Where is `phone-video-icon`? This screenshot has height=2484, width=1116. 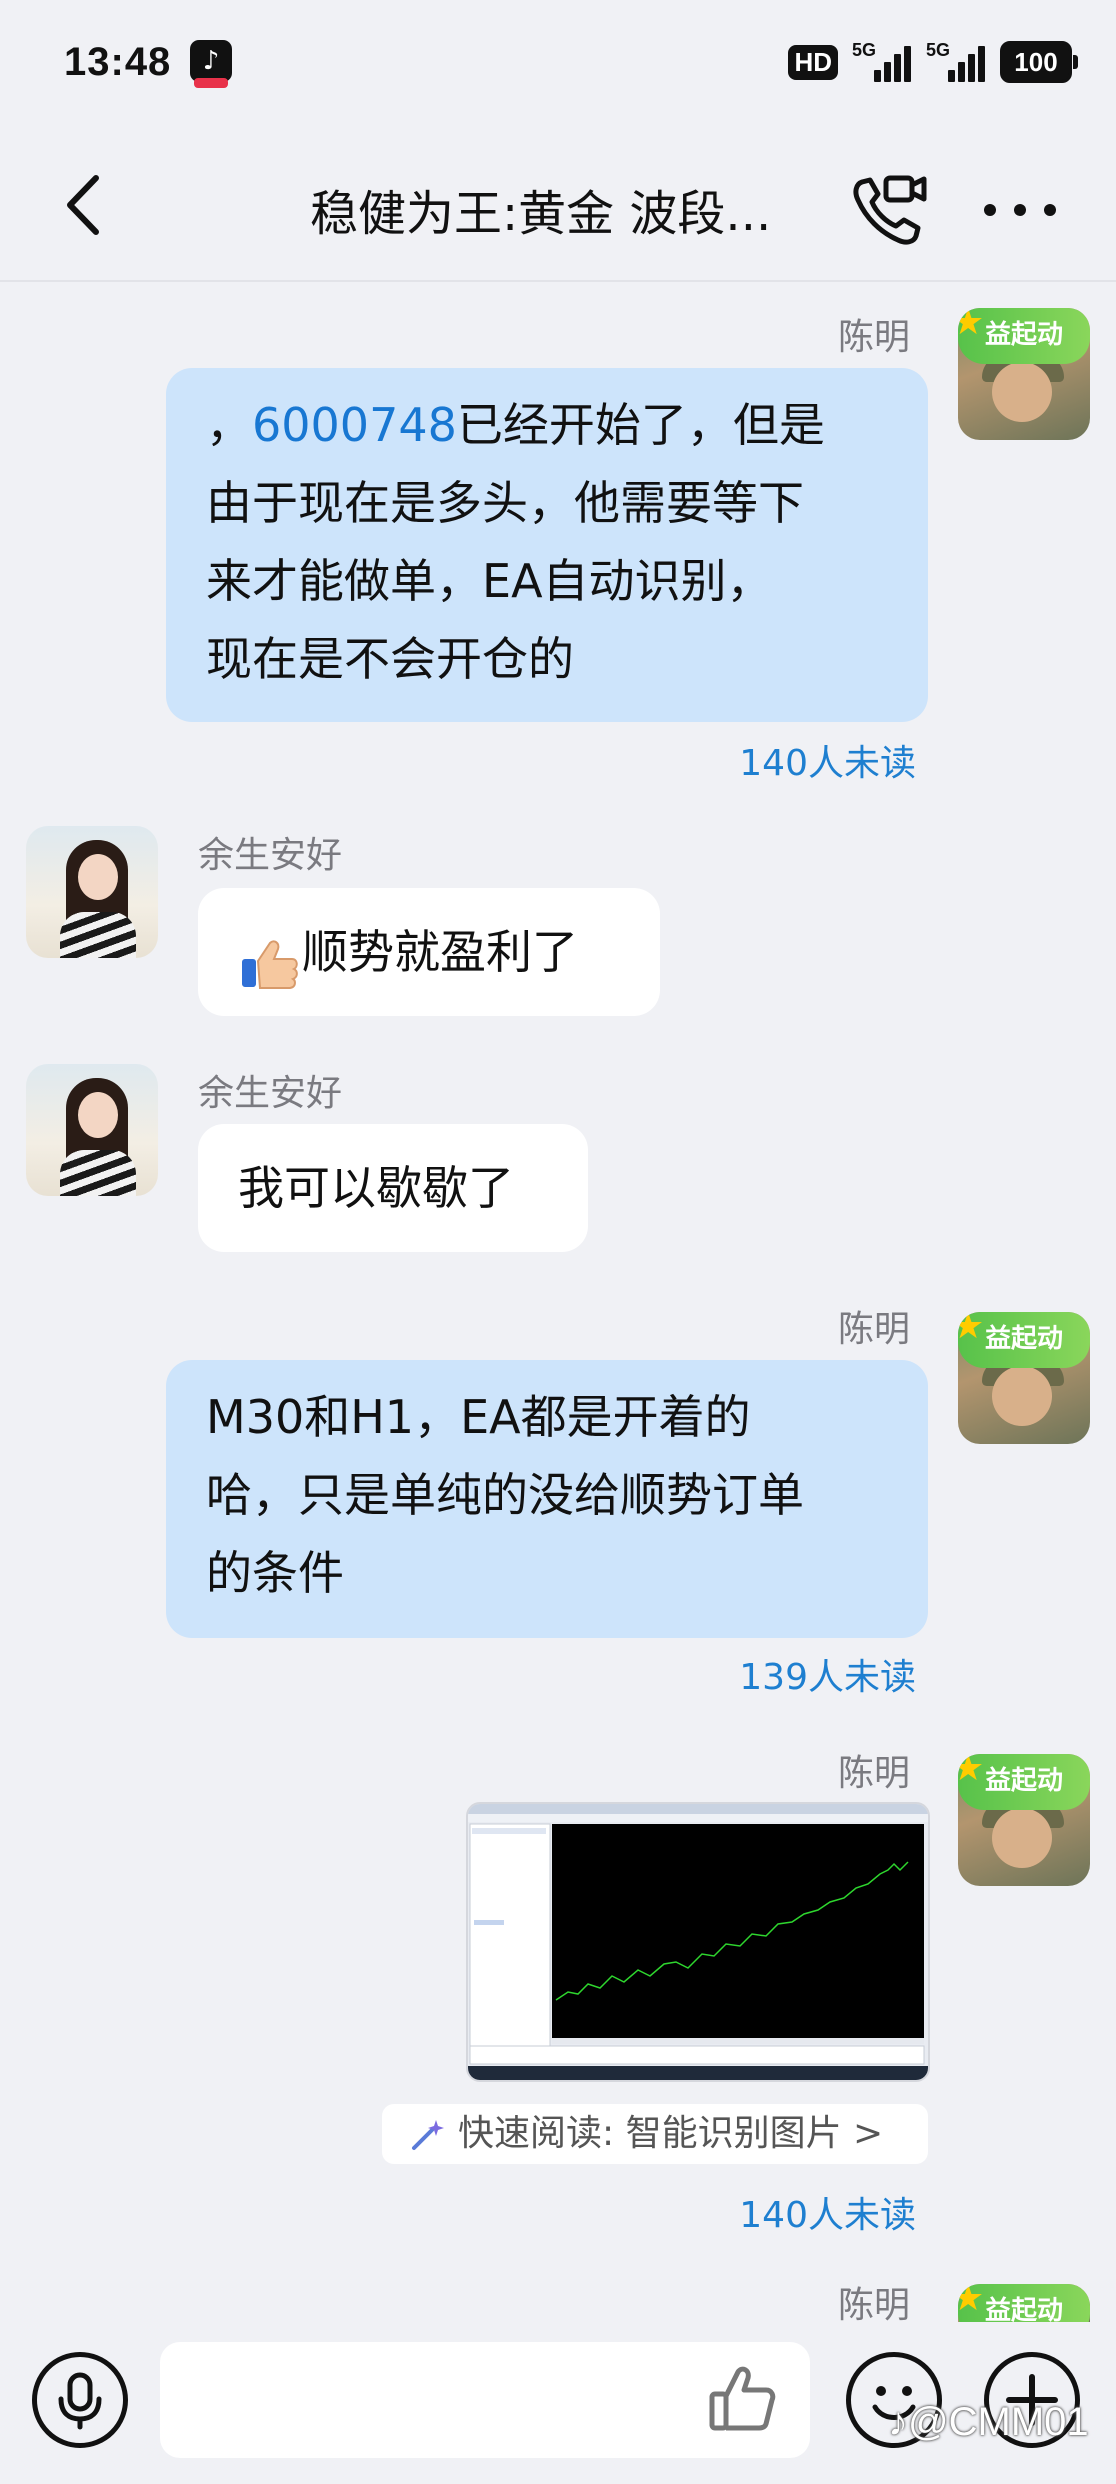 phone-video-icon is located at coordinates (890, 210).